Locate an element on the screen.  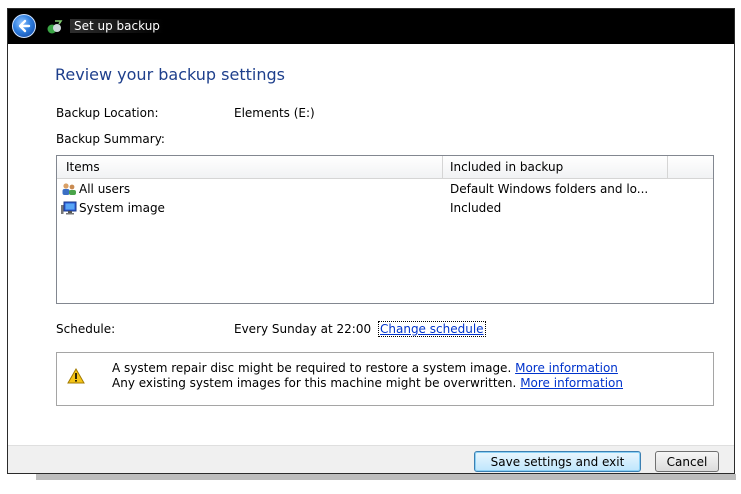
warning-icon is located at coordinates (76, 376).